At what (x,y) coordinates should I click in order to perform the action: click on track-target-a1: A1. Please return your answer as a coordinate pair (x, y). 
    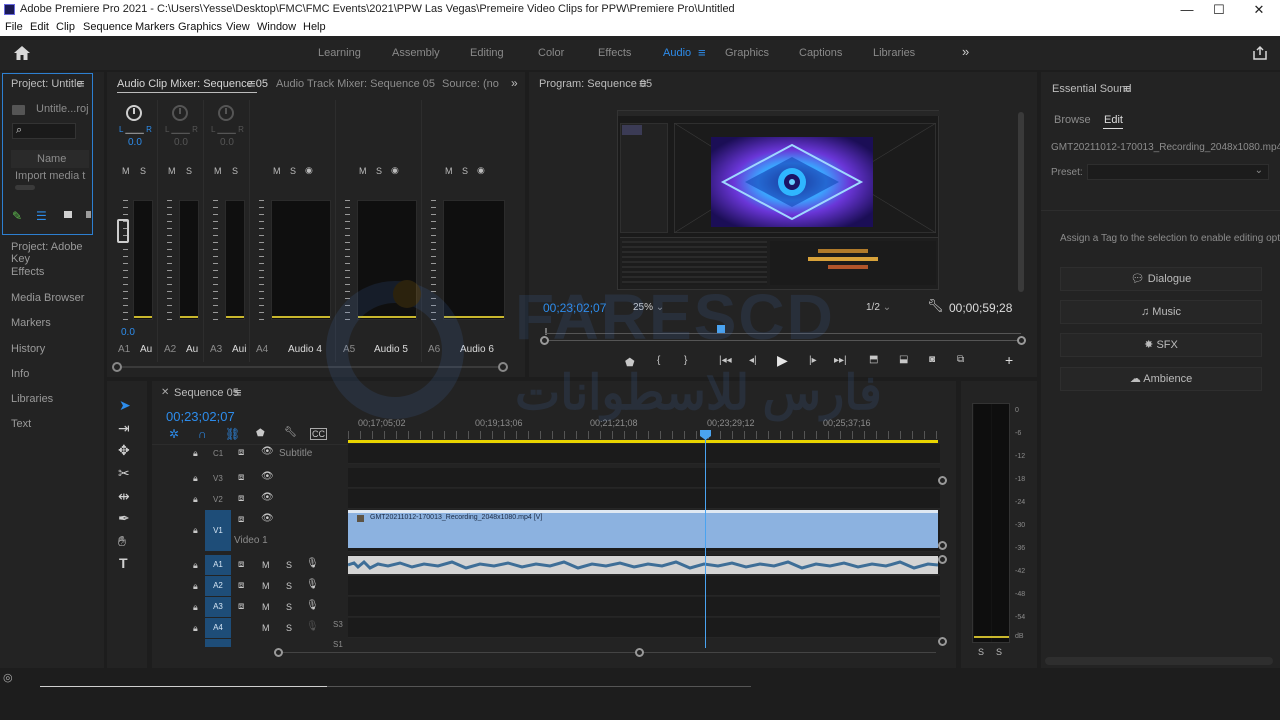
    Looking at the image, I should click on (218, 565).